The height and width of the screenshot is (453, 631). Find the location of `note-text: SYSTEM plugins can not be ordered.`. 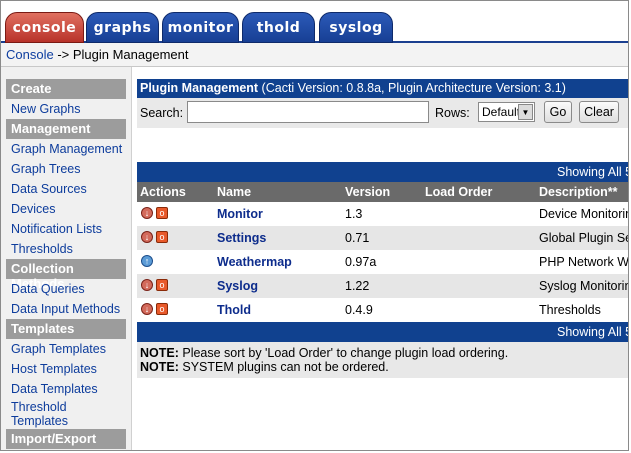

note-text: SYSTEM plugins can not be ordered. is located at coordinates (283, 367).